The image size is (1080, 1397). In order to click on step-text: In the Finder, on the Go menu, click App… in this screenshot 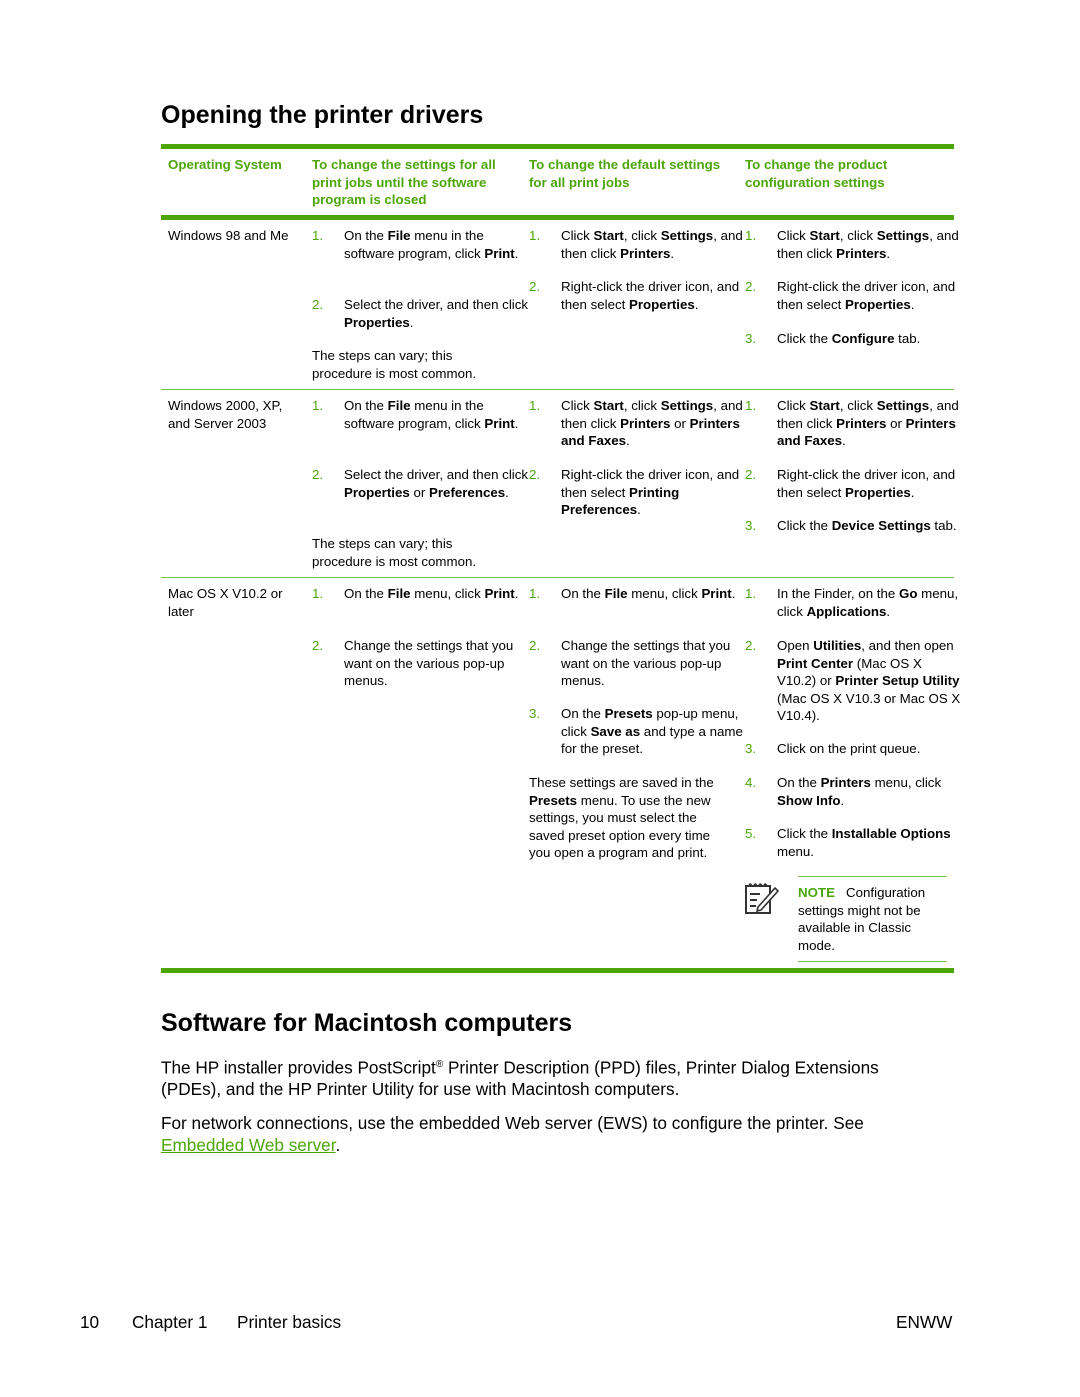, I will do `click(868, 602)`.